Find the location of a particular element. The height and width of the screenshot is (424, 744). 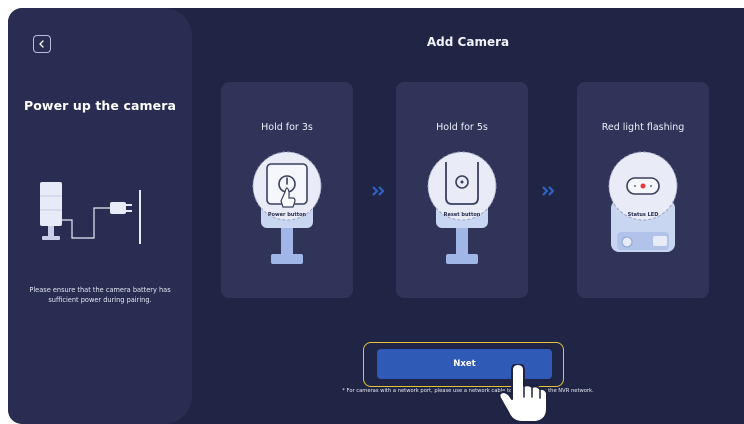

step-callout: Reset button is located at coordinates (462, 215).